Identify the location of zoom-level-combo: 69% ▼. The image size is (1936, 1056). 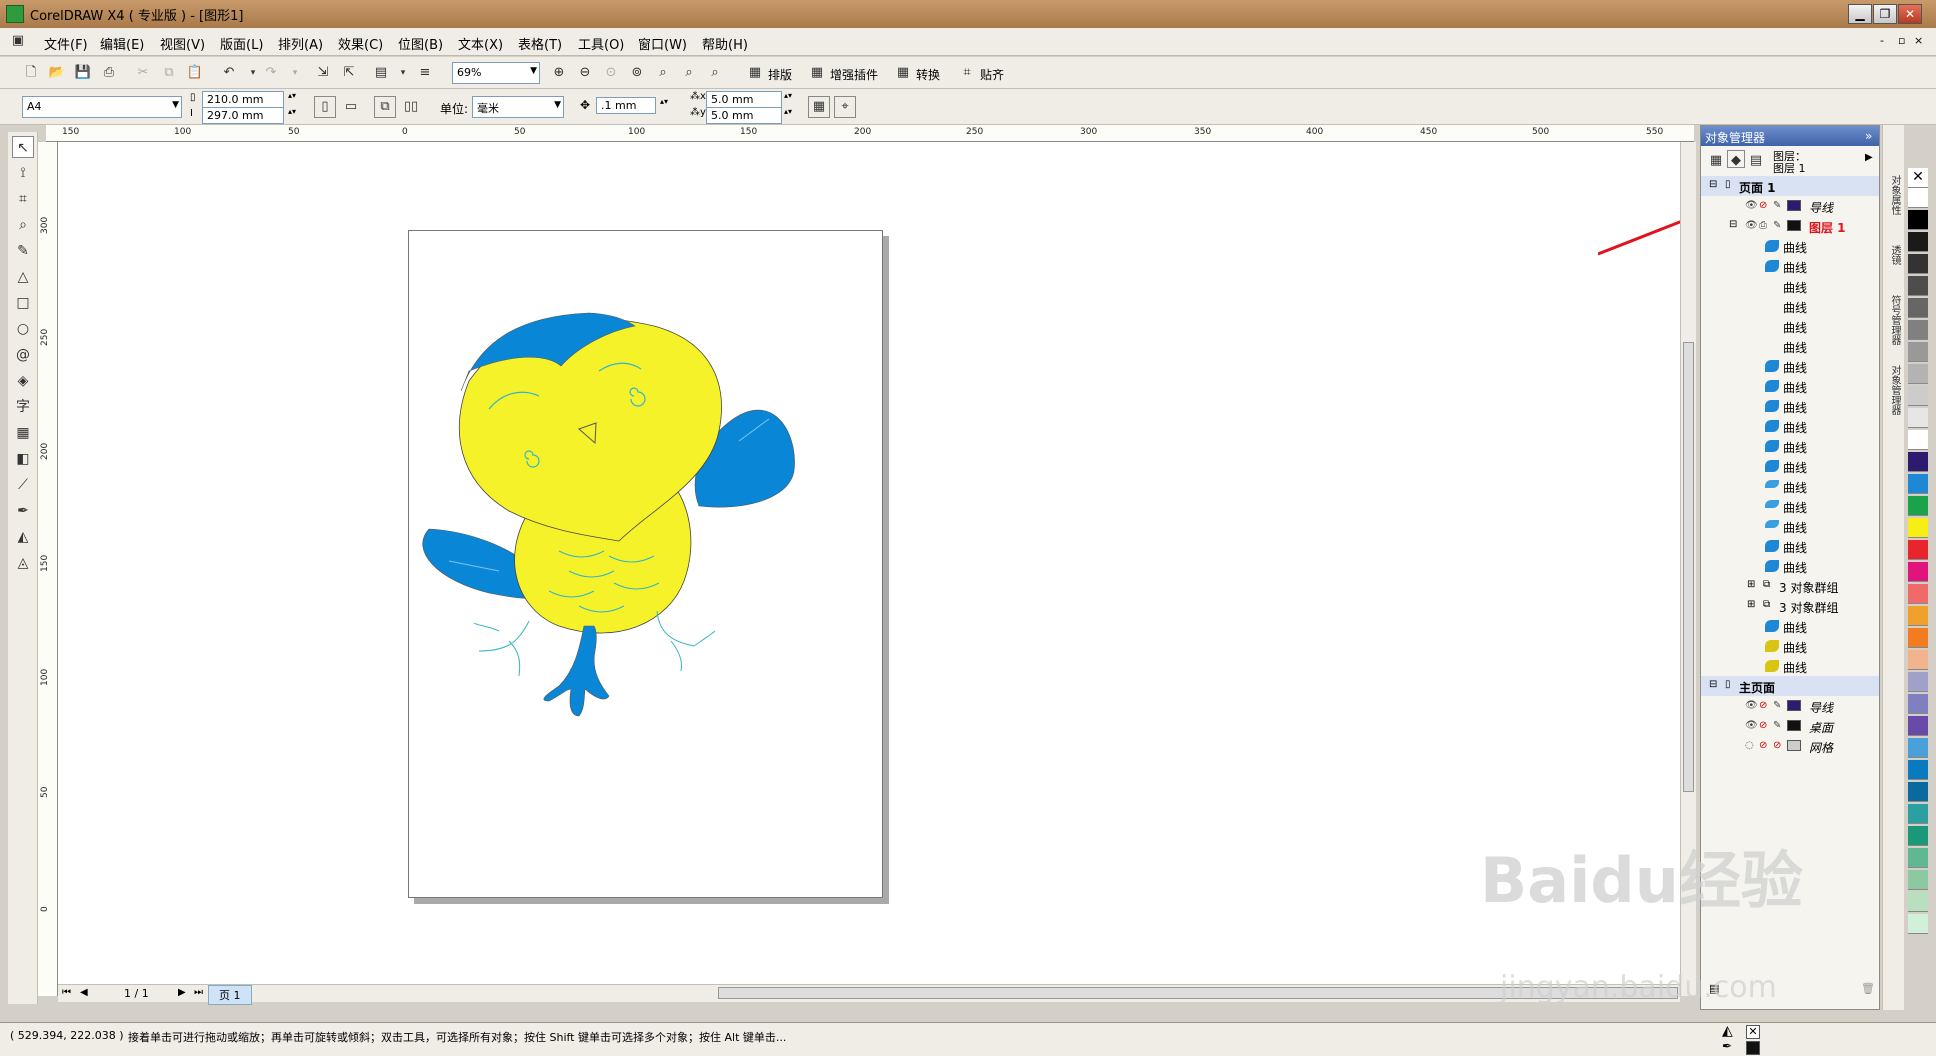
(496, 73).